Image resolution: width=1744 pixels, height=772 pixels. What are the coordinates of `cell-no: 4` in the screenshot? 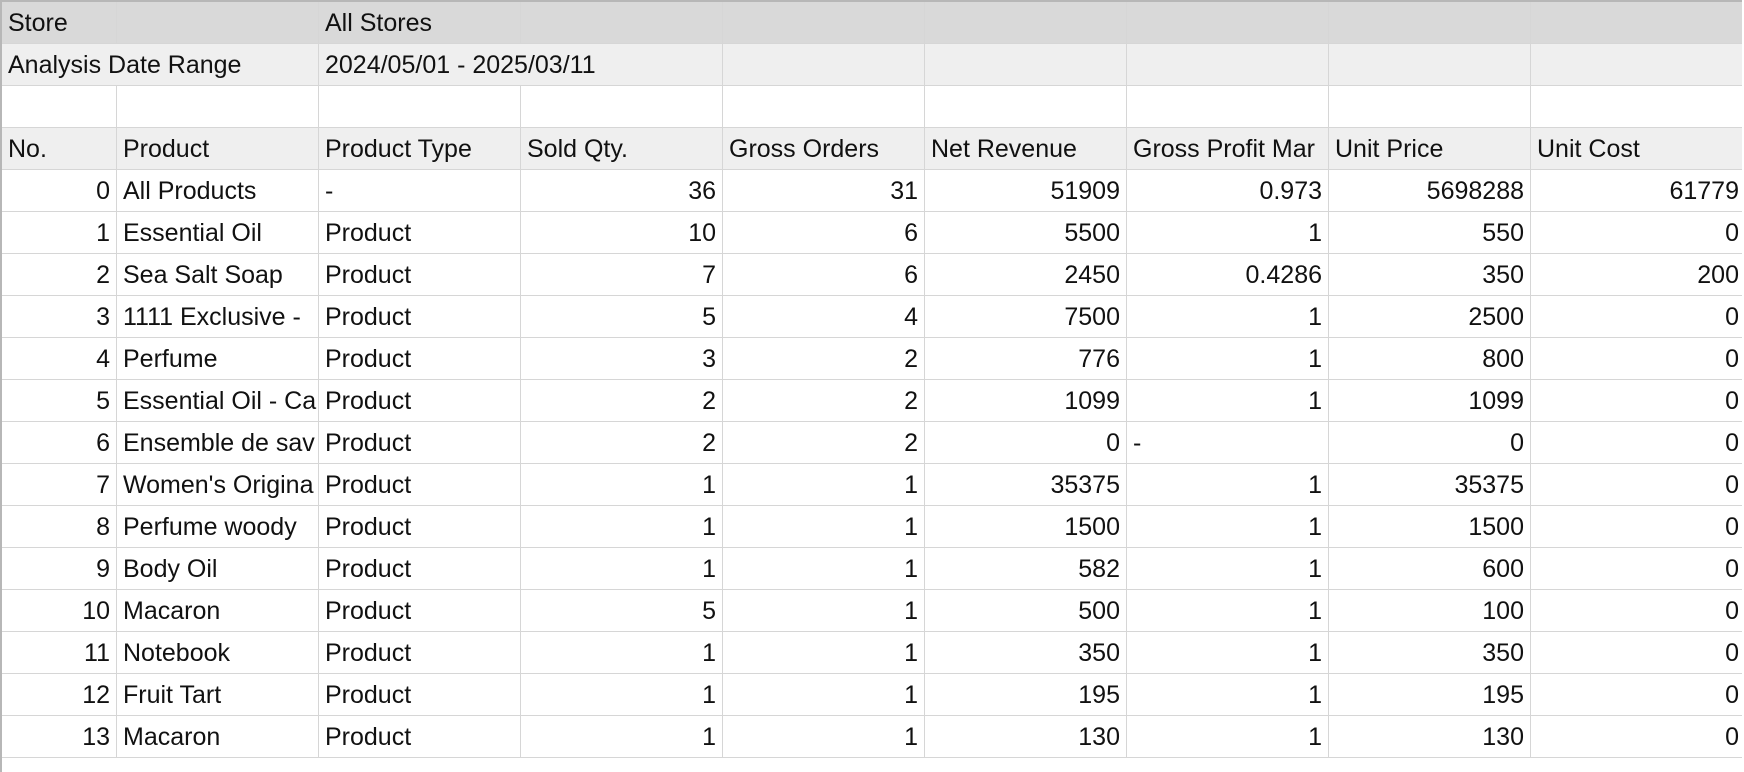 It's located at (59, 359).